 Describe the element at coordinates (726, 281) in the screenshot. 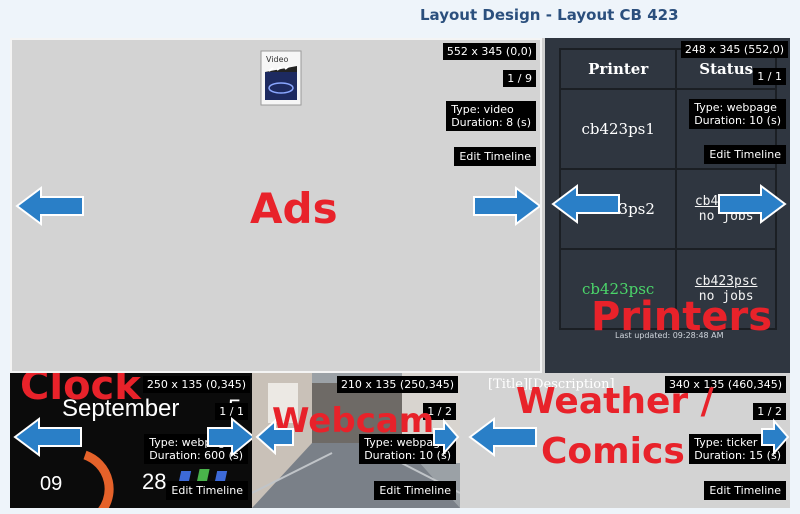

I see `status-name: cb423psc` at that location.